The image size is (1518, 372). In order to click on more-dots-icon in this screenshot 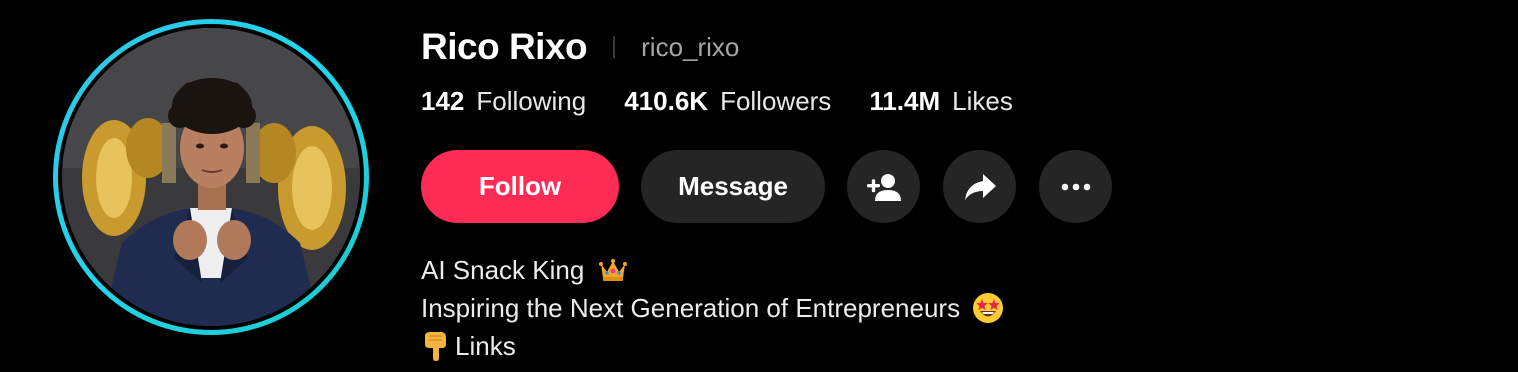, I will do `click(1075, 186)`.